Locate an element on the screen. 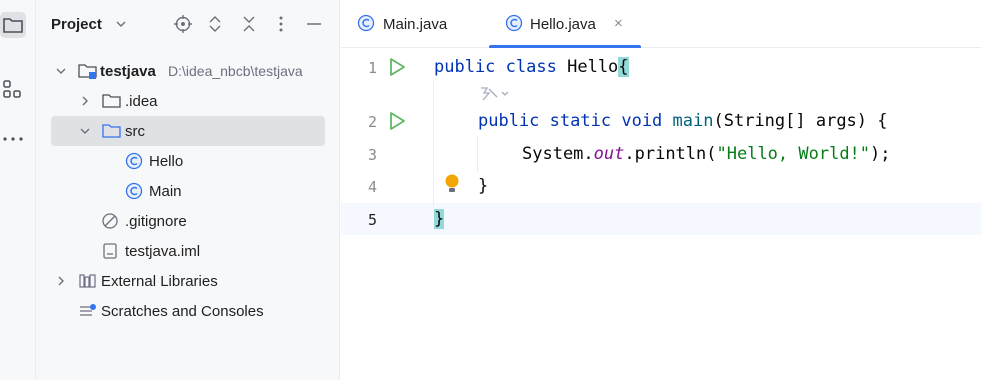 The height and width of the screenshot is (380, 981). scratches-icon is located at coordinates (88, 310).